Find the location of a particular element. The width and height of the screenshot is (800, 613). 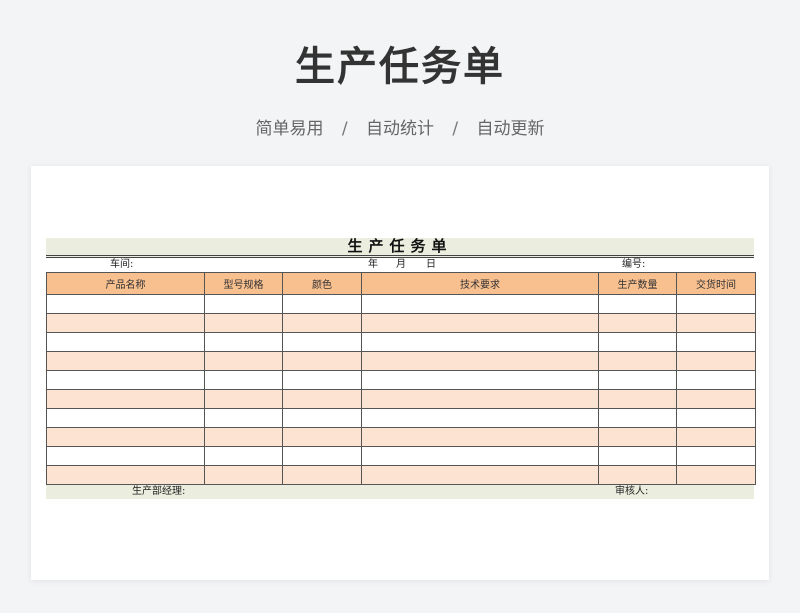

signature-row: 生产部经理: 审核人: is located at coordinates (400, 492).